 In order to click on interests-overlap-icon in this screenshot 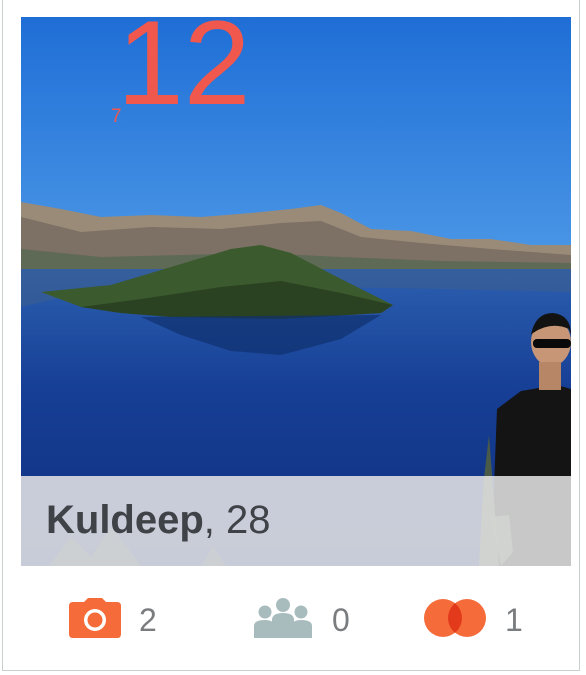, I will do `click(455, 620)`.